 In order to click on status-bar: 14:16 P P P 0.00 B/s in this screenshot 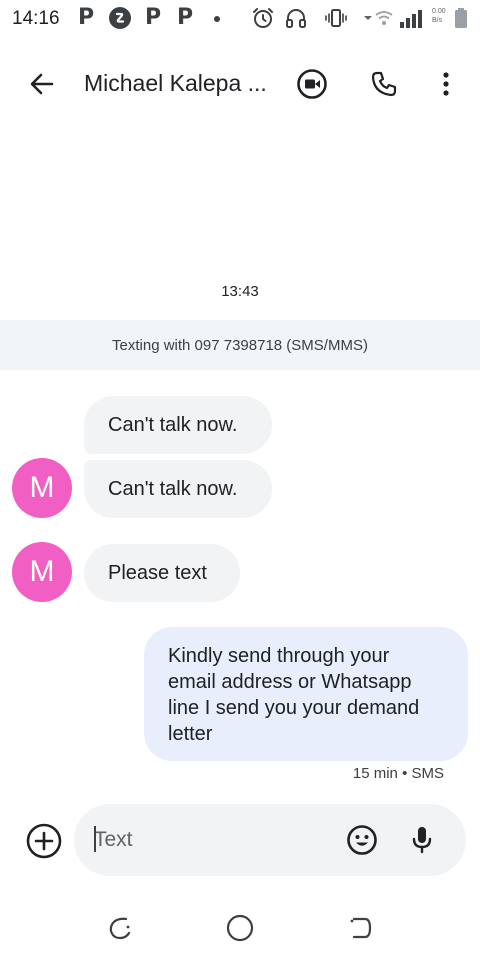, I will do `click(240, 19)`.